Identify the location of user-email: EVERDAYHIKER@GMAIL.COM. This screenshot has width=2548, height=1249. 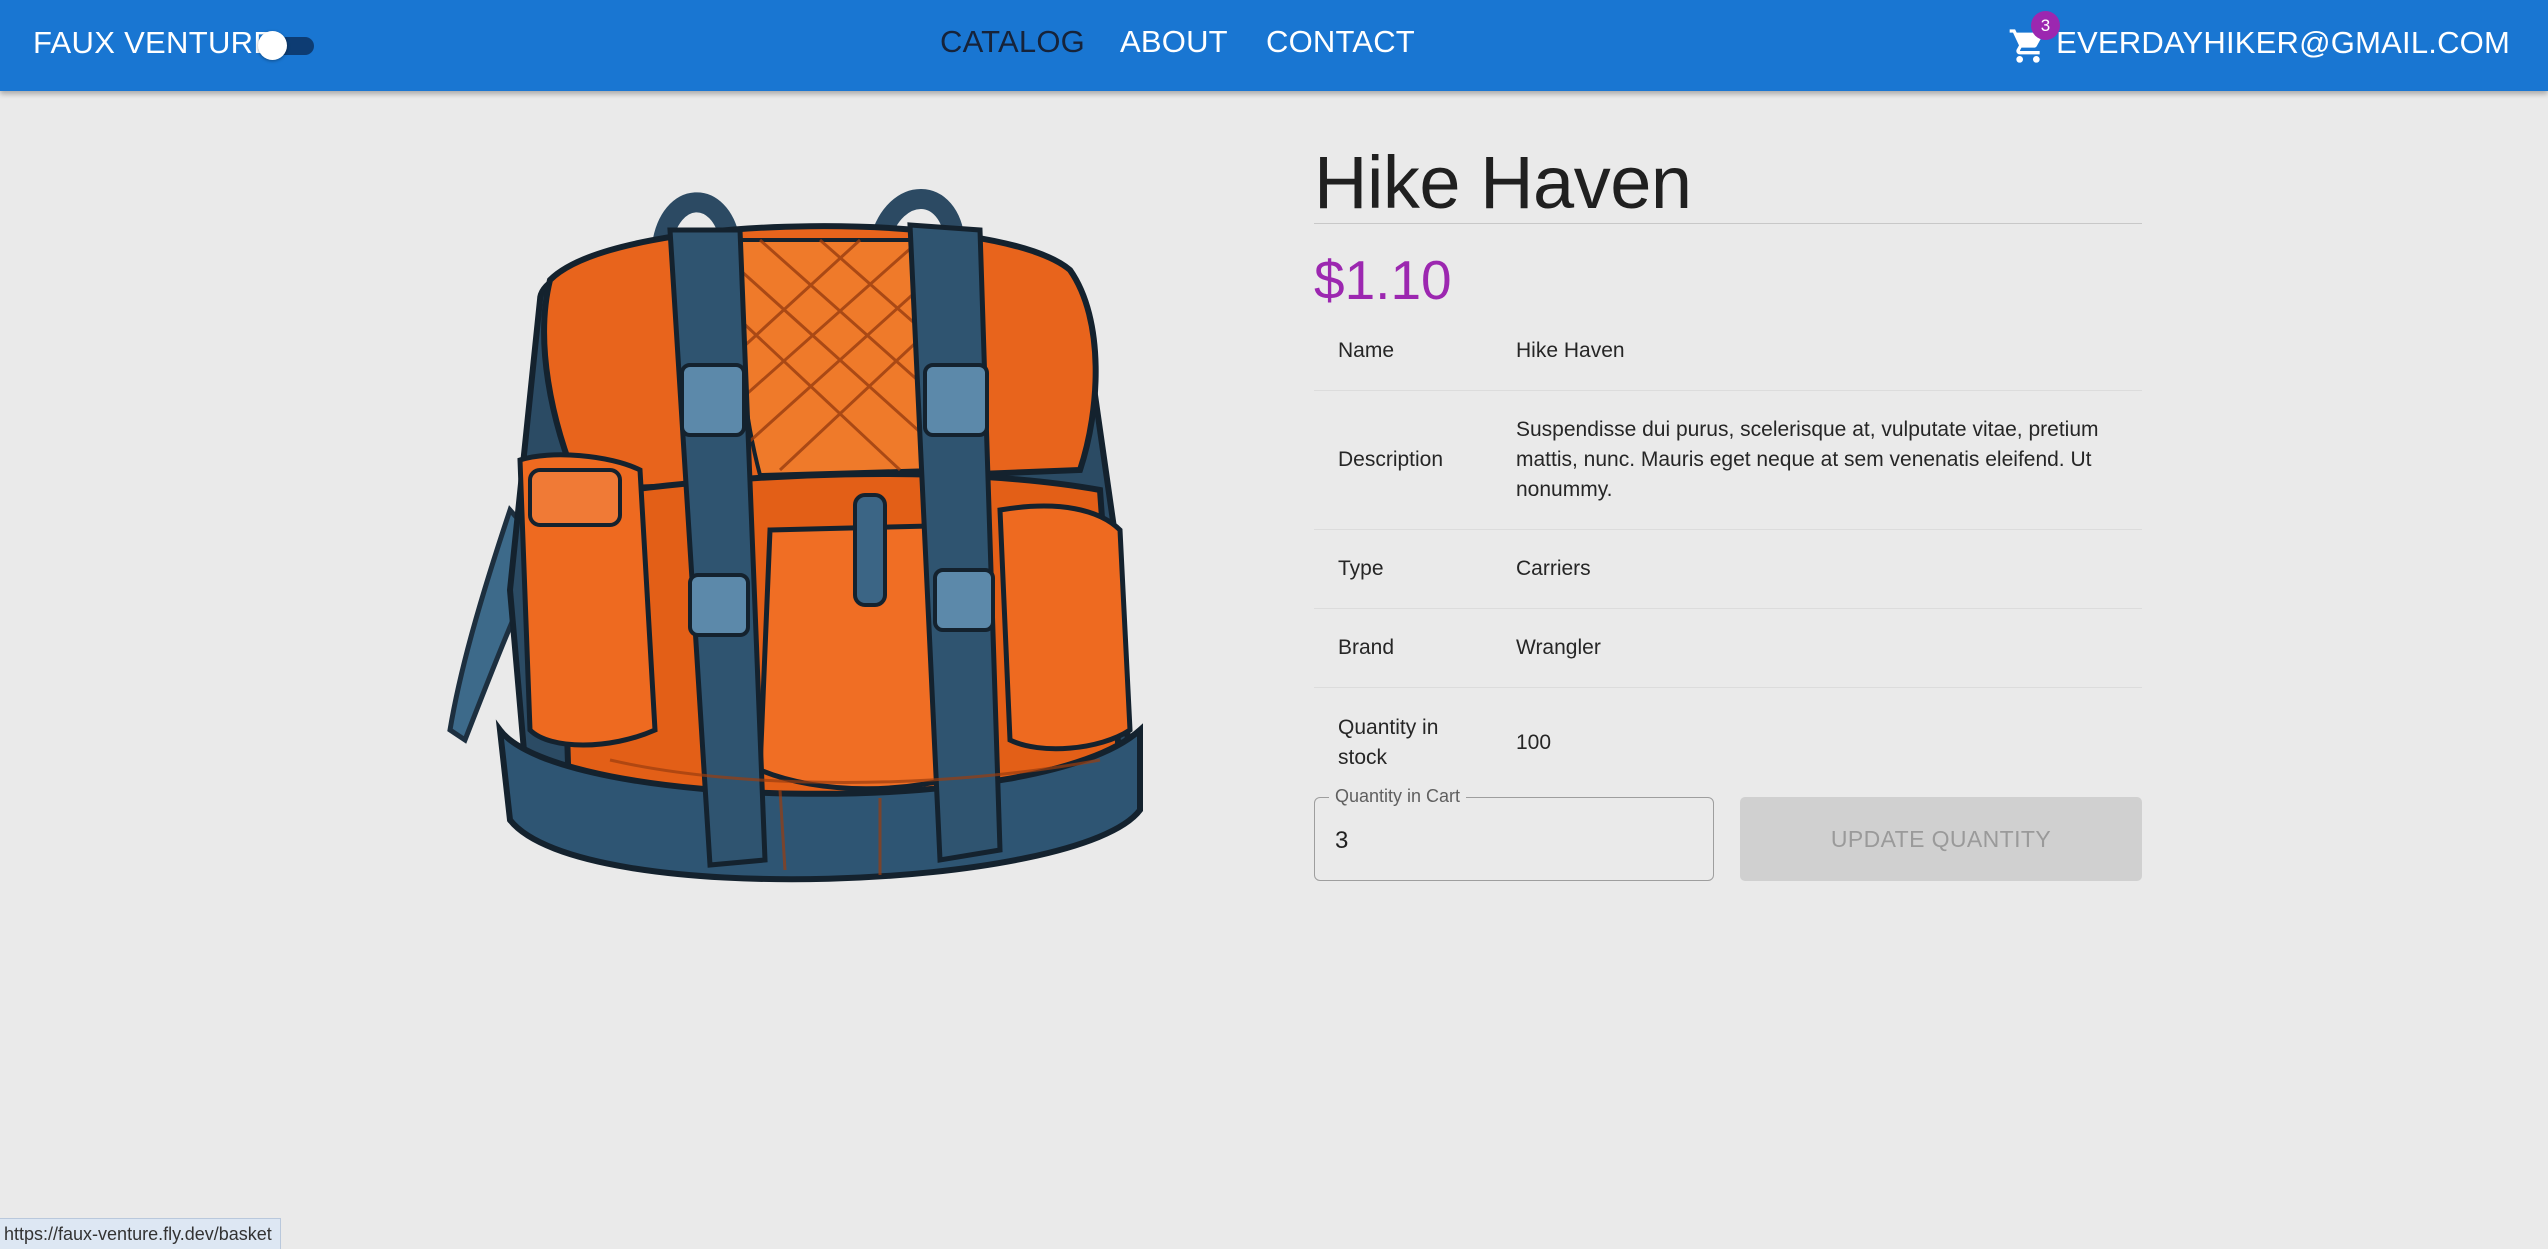
(2283, 43).